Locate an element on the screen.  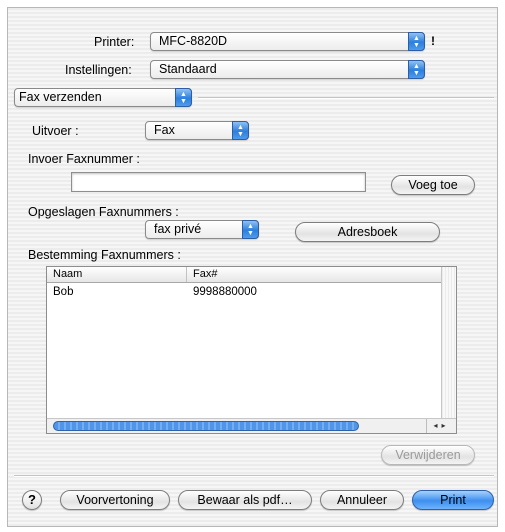
horizontal-scrollbar: ◂▸ is located at coordinates (251, 425).